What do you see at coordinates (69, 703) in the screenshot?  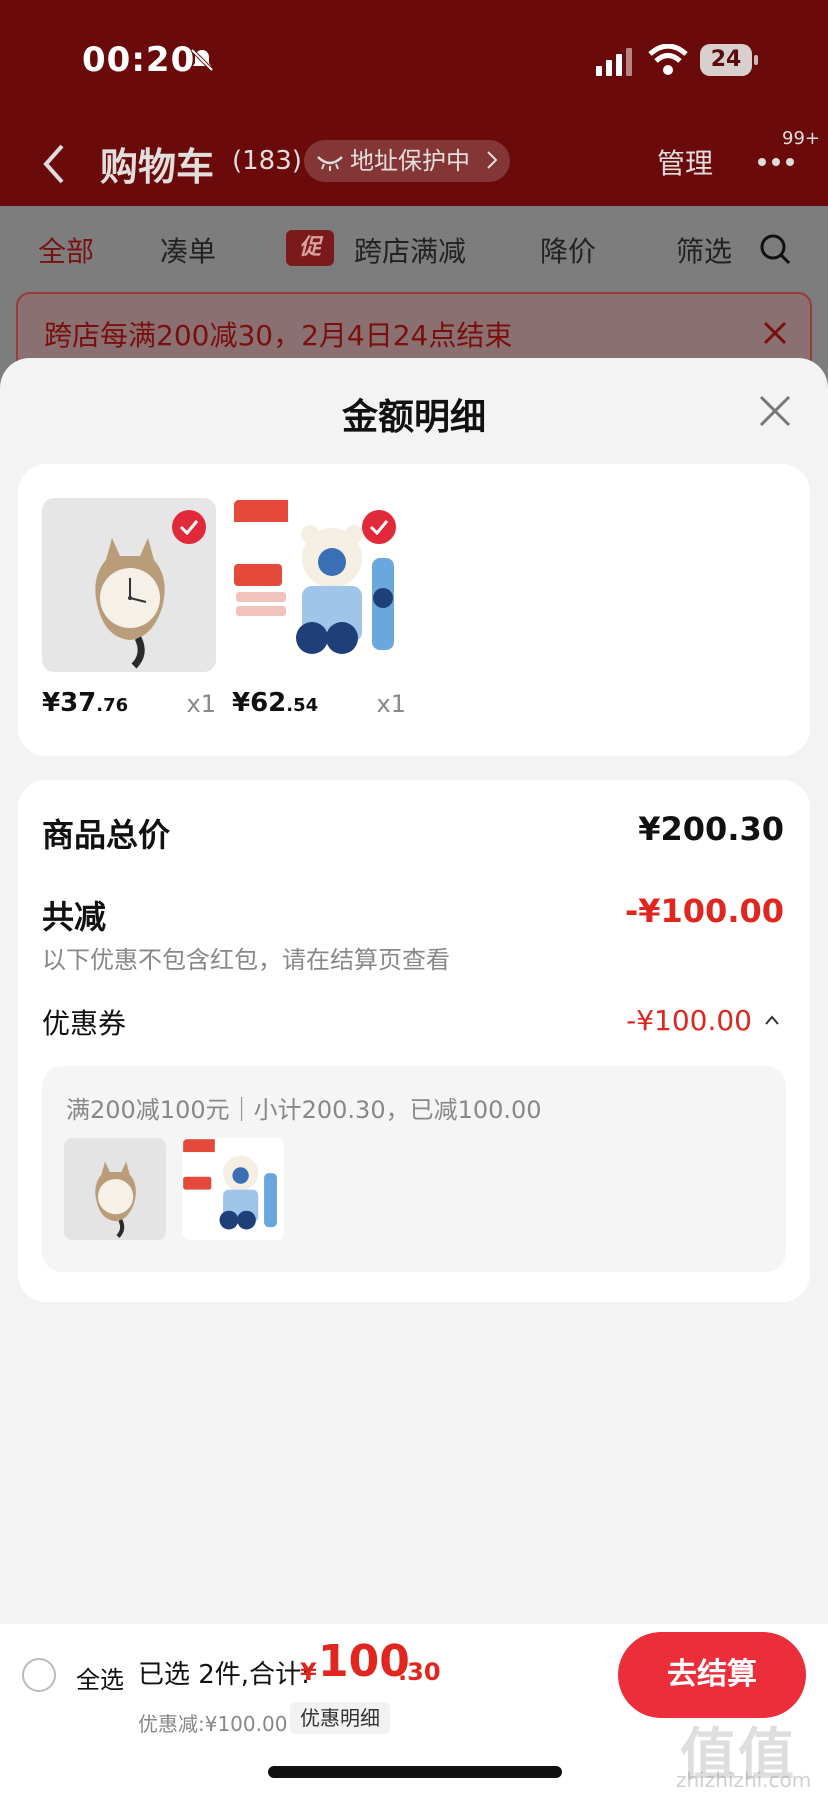 I see `item-price-int: ¥37` at bounding box center [69, 703].